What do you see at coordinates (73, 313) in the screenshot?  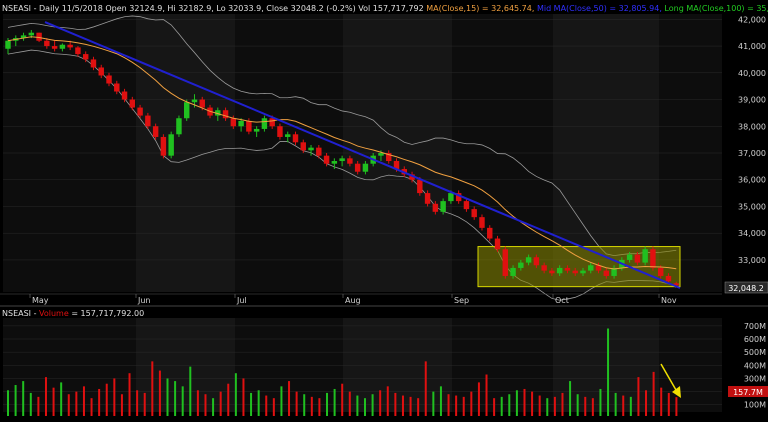 I see `volume-header: NSEASI - Volume = 157,717,792.00` at bounding box center [73, 313].